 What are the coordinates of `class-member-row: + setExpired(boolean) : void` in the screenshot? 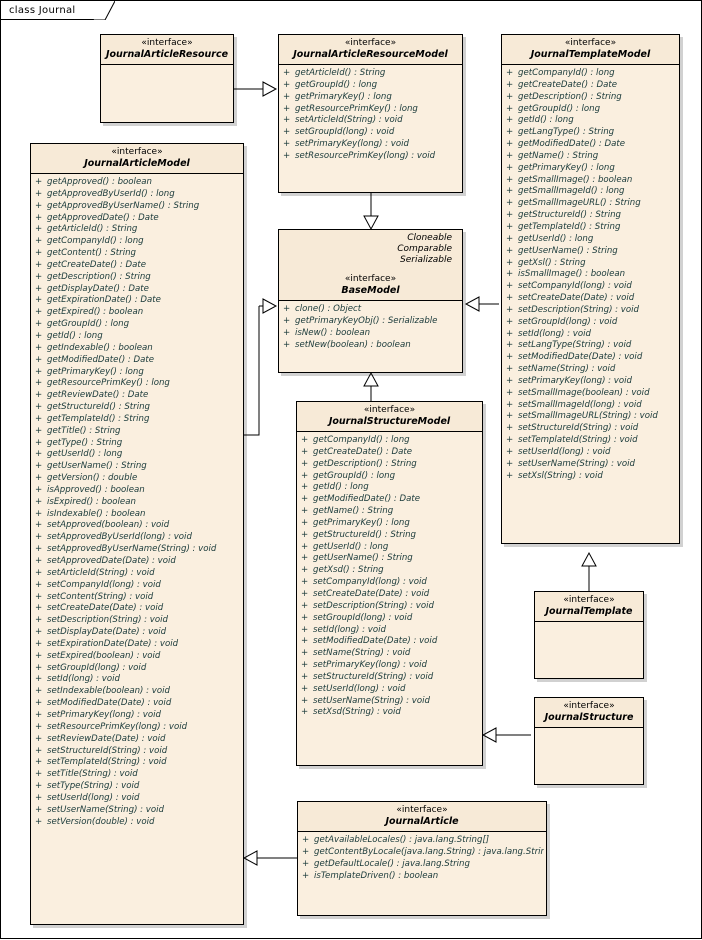 It's located at (138, 657).